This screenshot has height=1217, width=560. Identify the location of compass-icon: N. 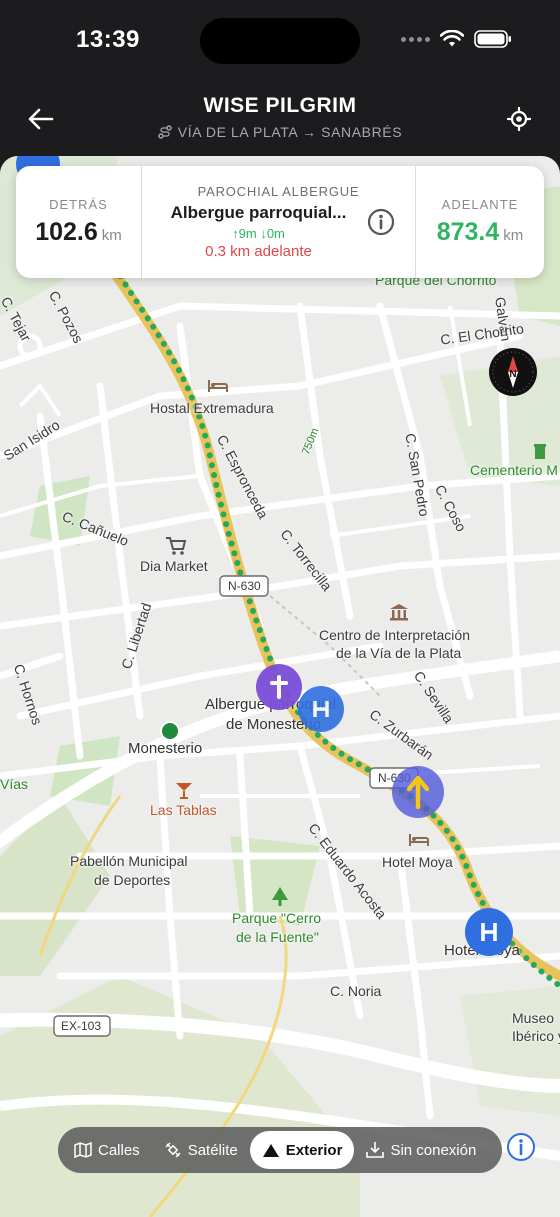
(513, 372).